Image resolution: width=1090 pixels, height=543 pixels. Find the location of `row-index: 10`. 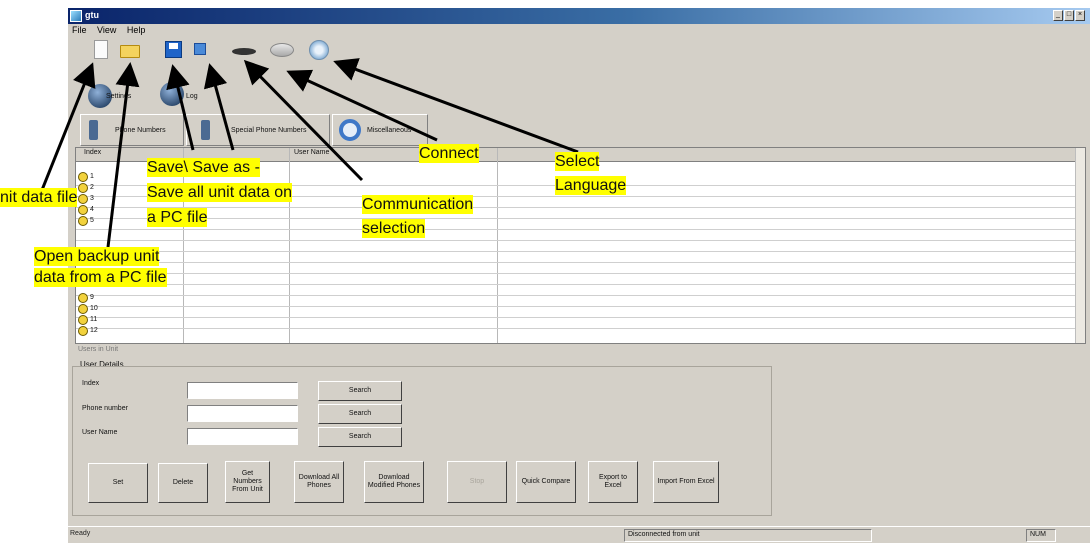

row-index: 10 is located at coordinates (94, 308).